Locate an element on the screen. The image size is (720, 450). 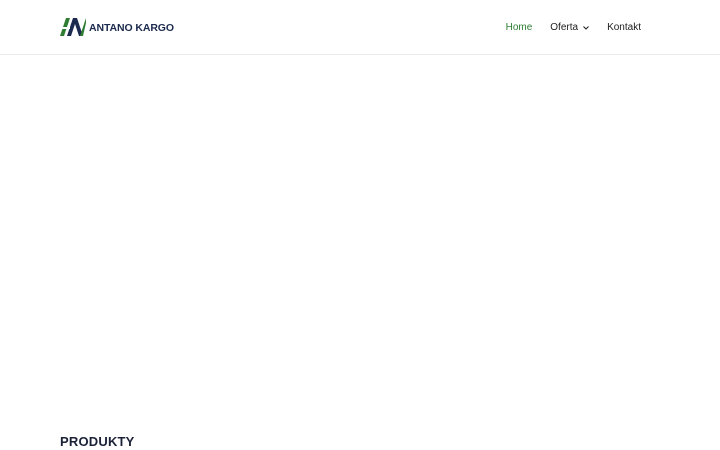
nav-item-label: Kontakt is located at coordinates (624, 27).